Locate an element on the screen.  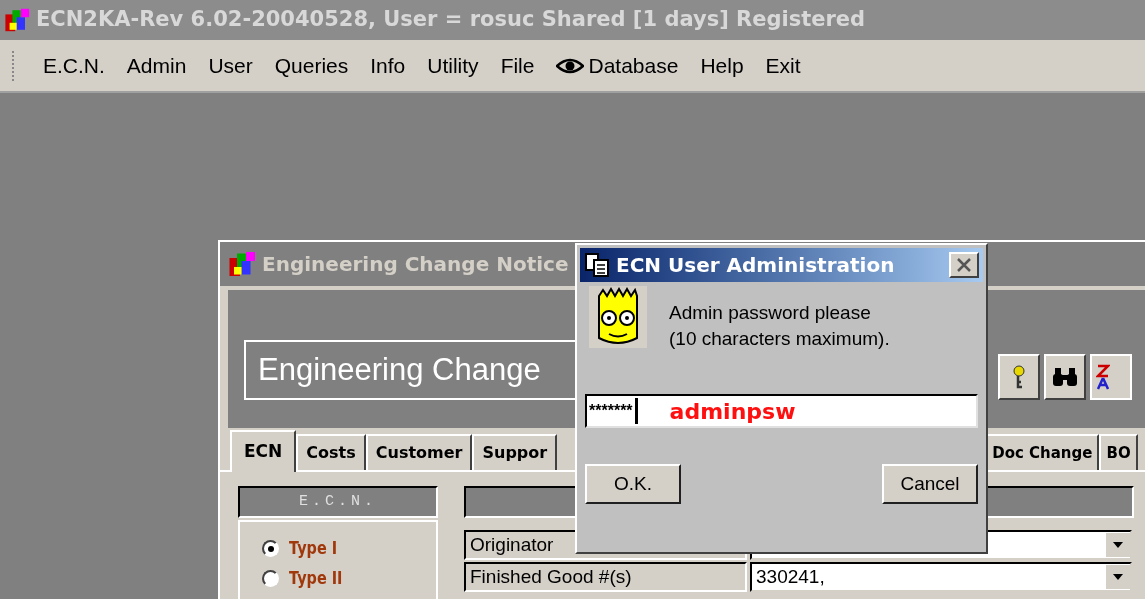
ecn-window-title: Engineering Change Notice is located at coordinates (415, 264).